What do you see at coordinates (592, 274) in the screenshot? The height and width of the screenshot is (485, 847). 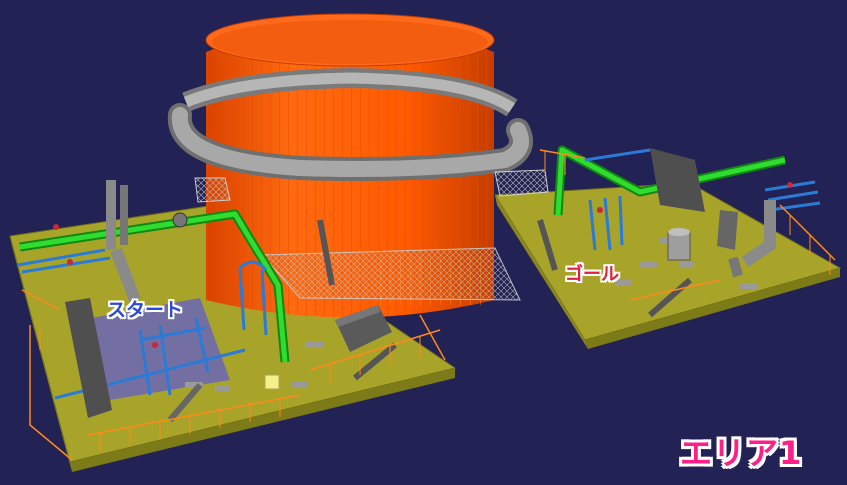 I see `goal-label: ゴール` at bounding box center [592, 274].